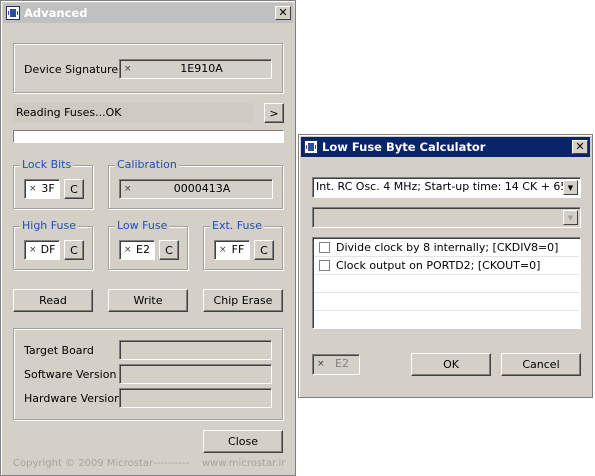 This screenshot has width=595, height=476. Describe the element at coordinates (446, 217) in the screenshot. I see `secondary-select: ▼` at that location.